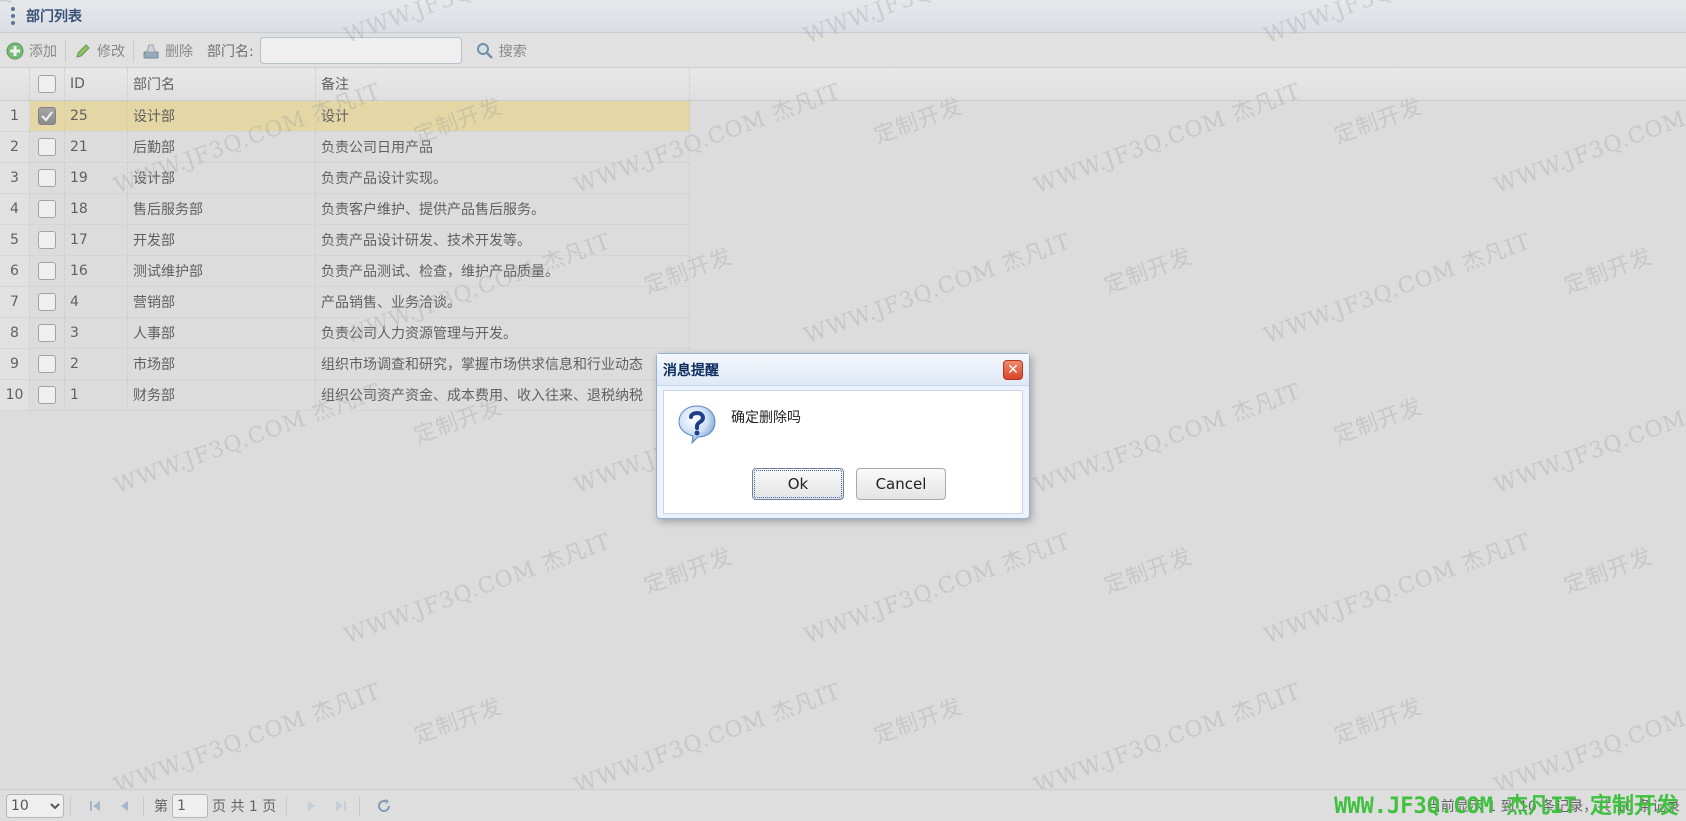 The height and width of the screenshot is (821, 1686). Describe the element at coordinates (798, 484) in the screenshot. I see `ok-button: Ok` at that location.